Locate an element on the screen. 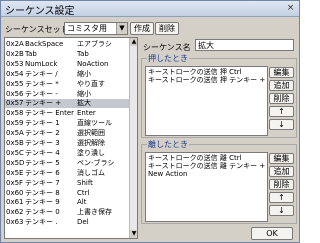 The height and width of the screenshot is (243, 320). list-item-code: 0x53 is located at coordinates (15, 63).